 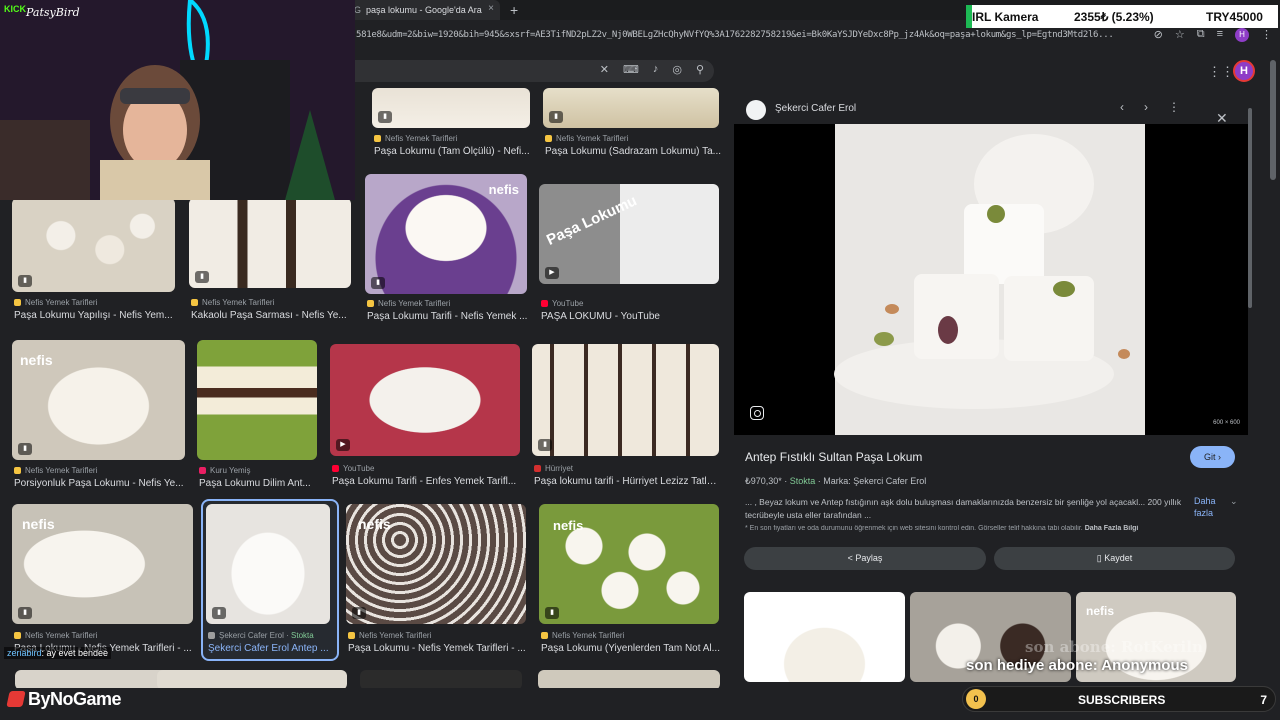 What do you see at coordinates (677, 69) in the screenshot?
I see `lens-icon: ◎` at bounding box center [677, 69].